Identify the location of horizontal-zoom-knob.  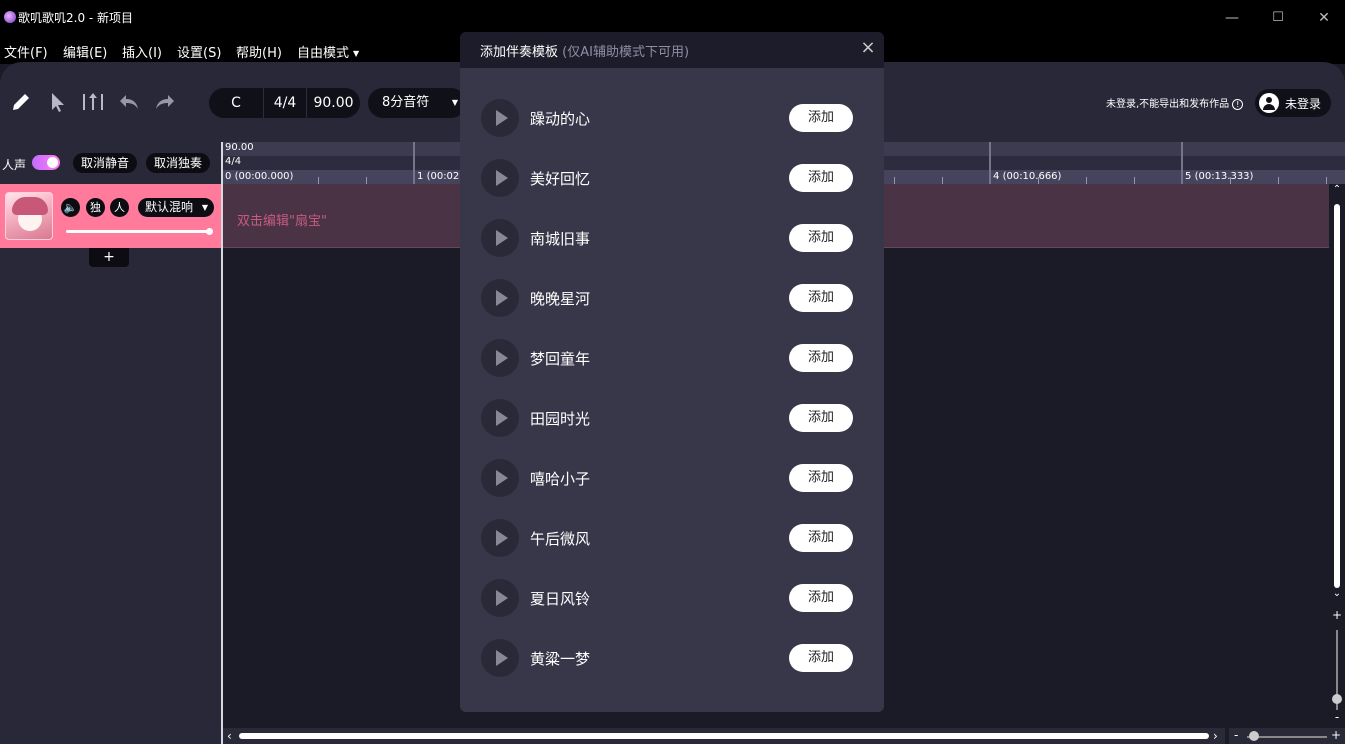
(1254, 736).